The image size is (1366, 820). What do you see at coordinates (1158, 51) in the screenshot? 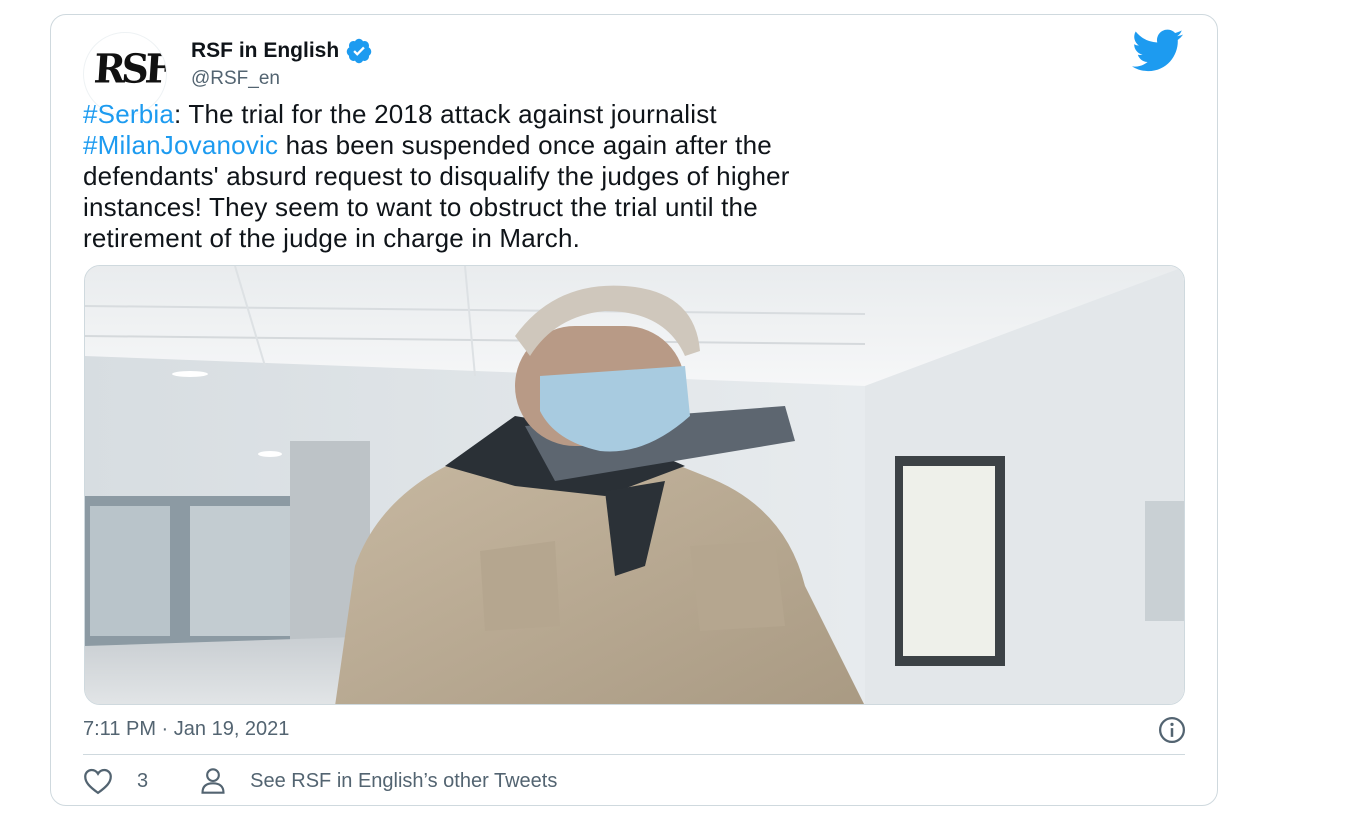
I see `twitter-bird-icon` at bounding box center [1158, 51].